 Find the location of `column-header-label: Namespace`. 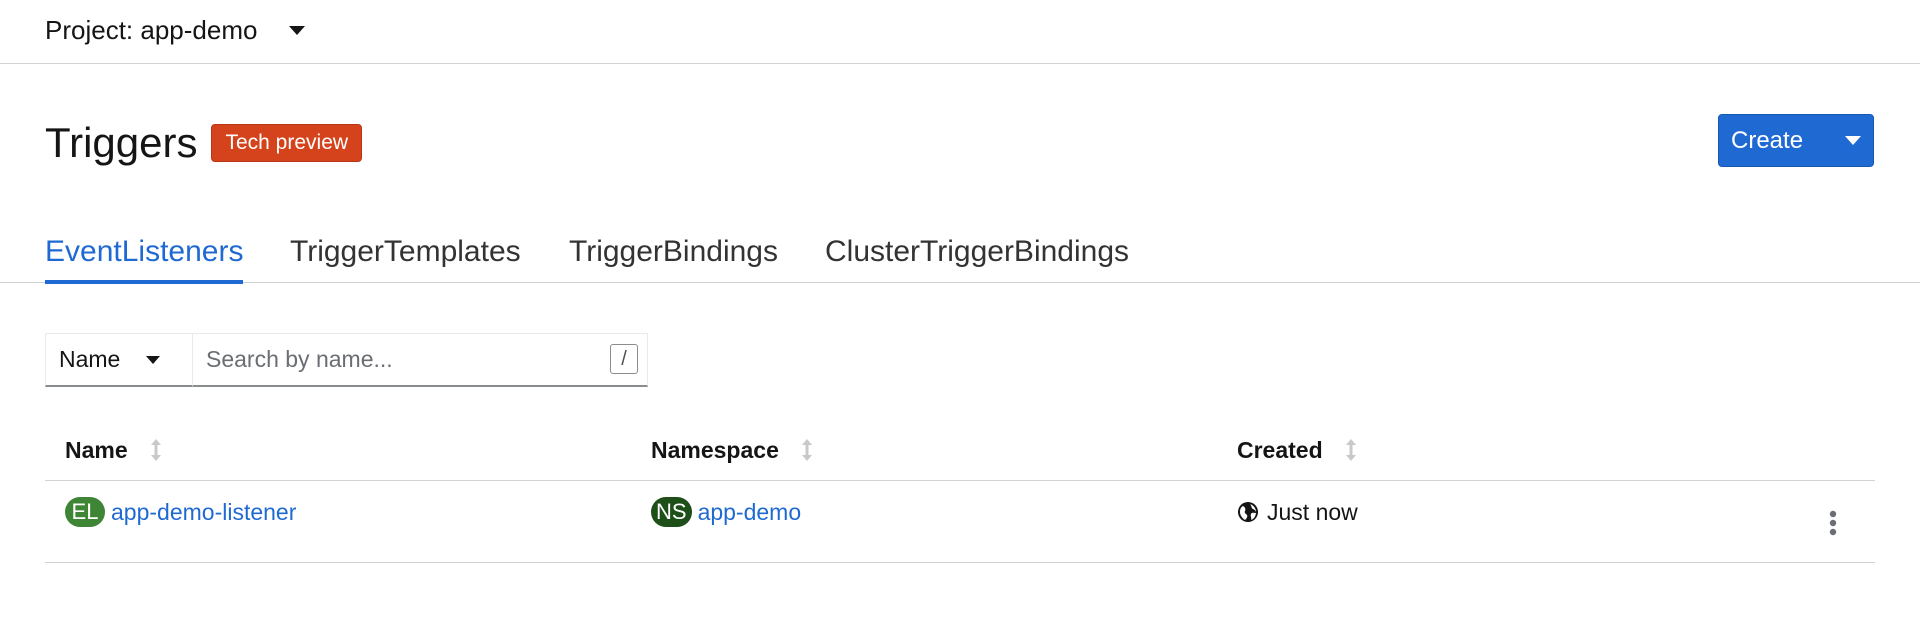

column-header-label: Namespace is located at coordinates (715, 449).